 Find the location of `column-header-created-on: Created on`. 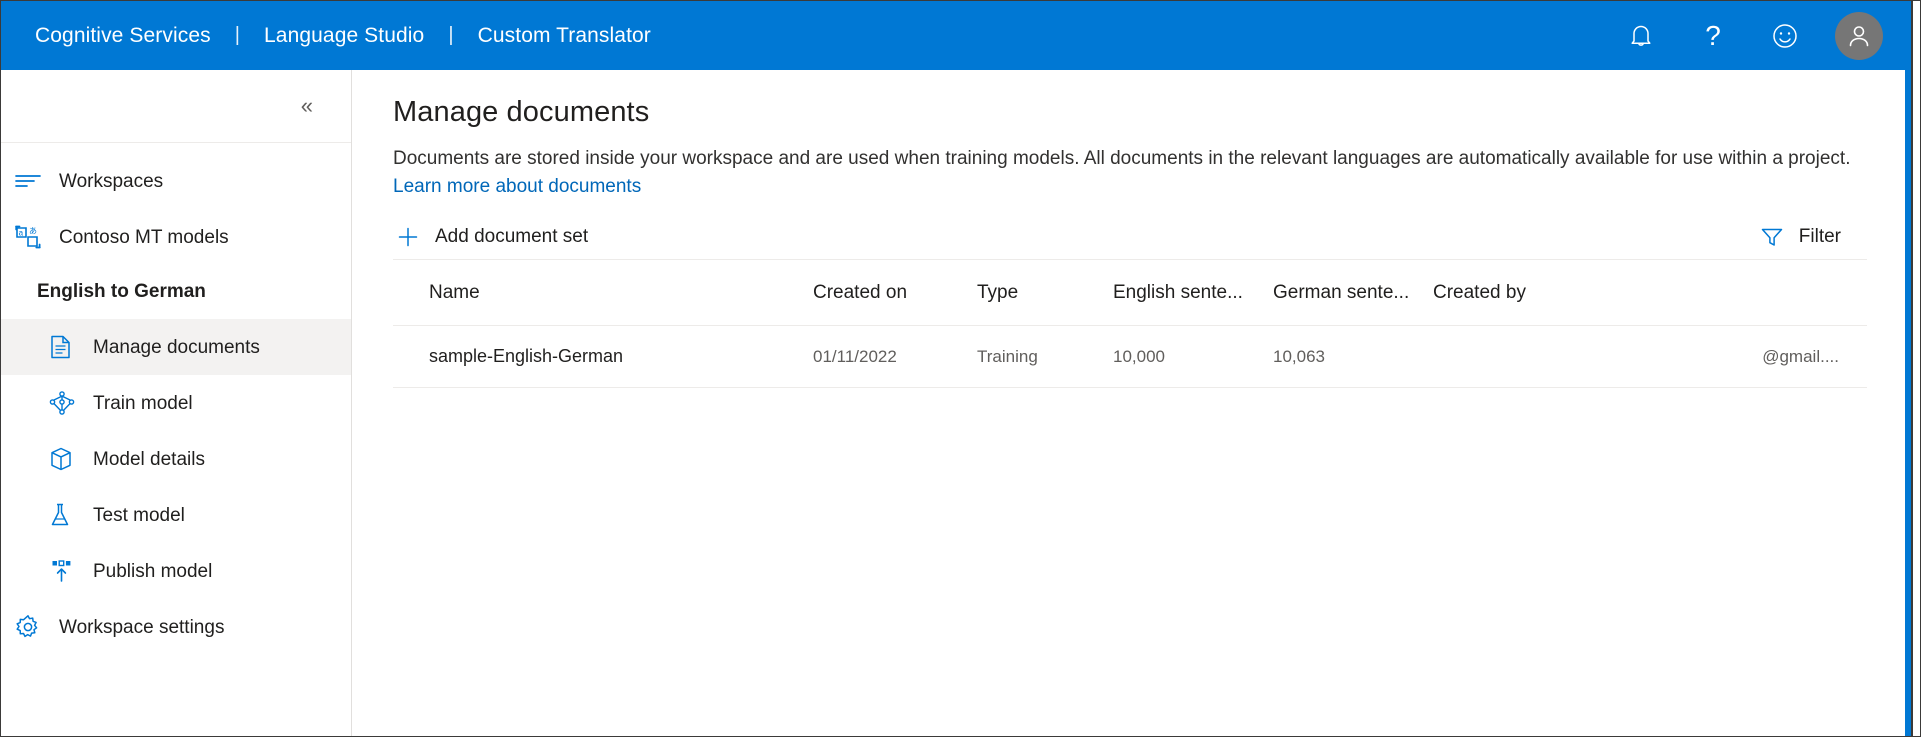

column-header-created-on: Created on is located at coordinates (895, 293).